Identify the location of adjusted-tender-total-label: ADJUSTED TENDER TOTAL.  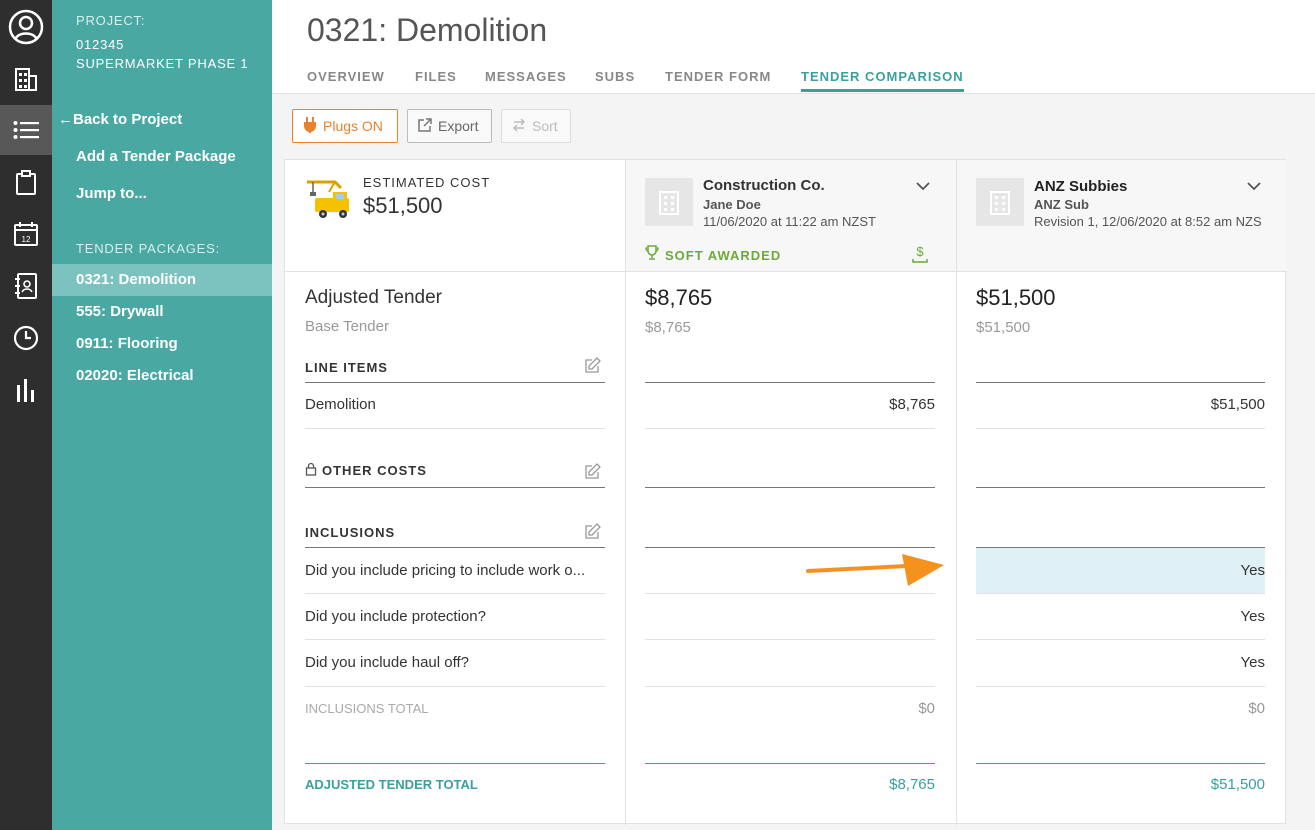
(391, 784).